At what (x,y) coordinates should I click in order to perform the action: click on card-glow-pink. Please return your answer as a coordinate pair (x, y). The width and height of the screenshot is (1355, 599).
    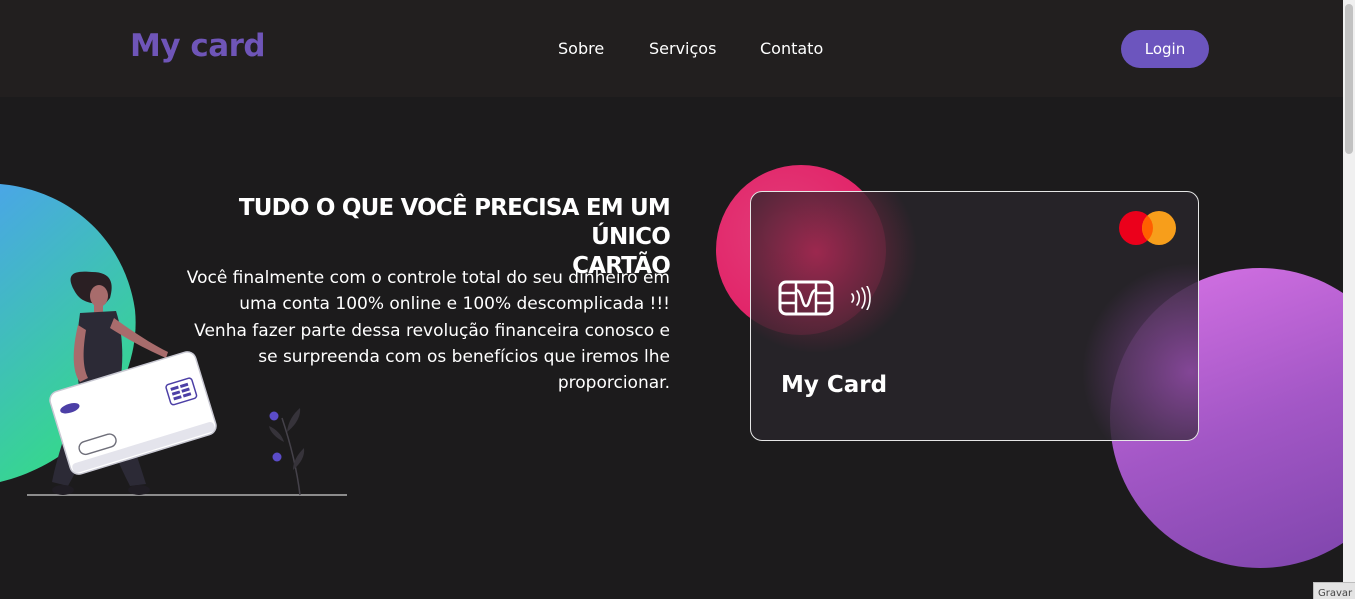
    Looking at the image, I should click on (836, 272).